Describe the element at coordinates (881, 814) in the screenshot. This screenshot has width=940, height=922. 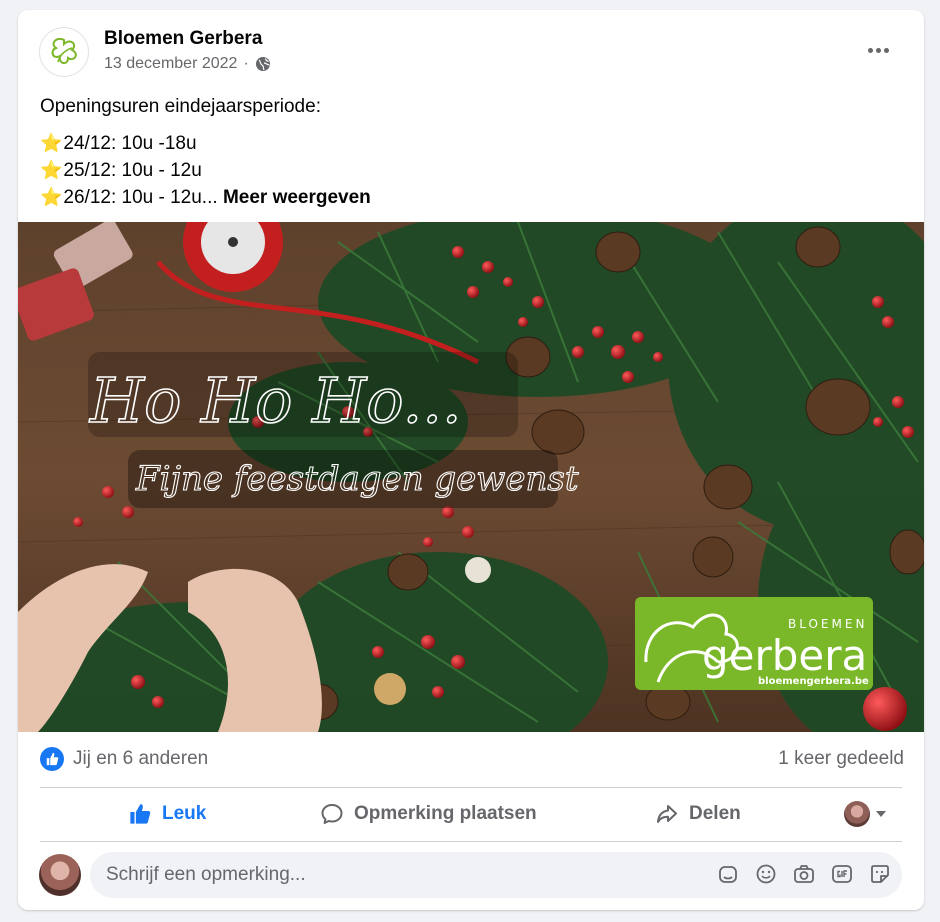
I see `chevron-down-icon` at that location.